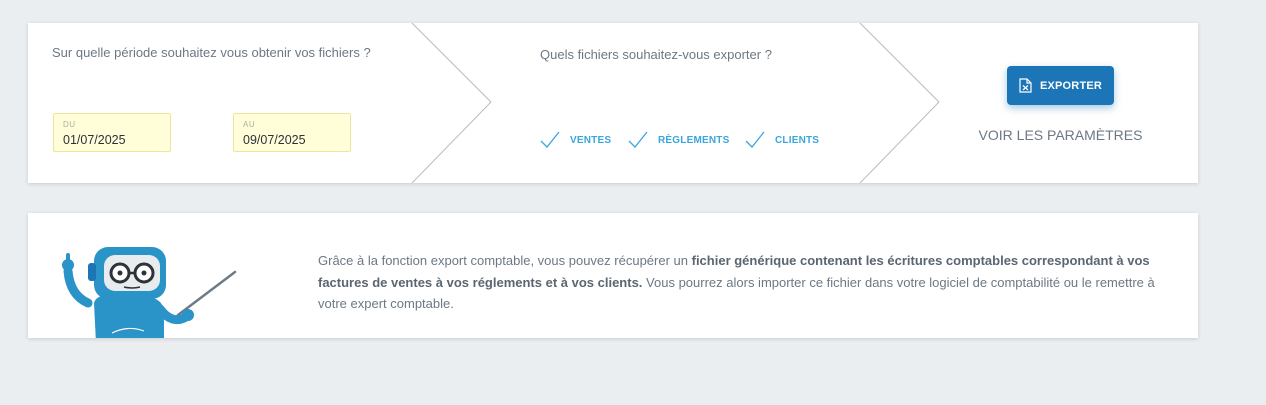 Image resolution: width=1266 pixels, height=405 pixels. Describe the element at coordinates (94, 140) in the screenshot. I see `date-from-value: 01/07/2025` at that location.